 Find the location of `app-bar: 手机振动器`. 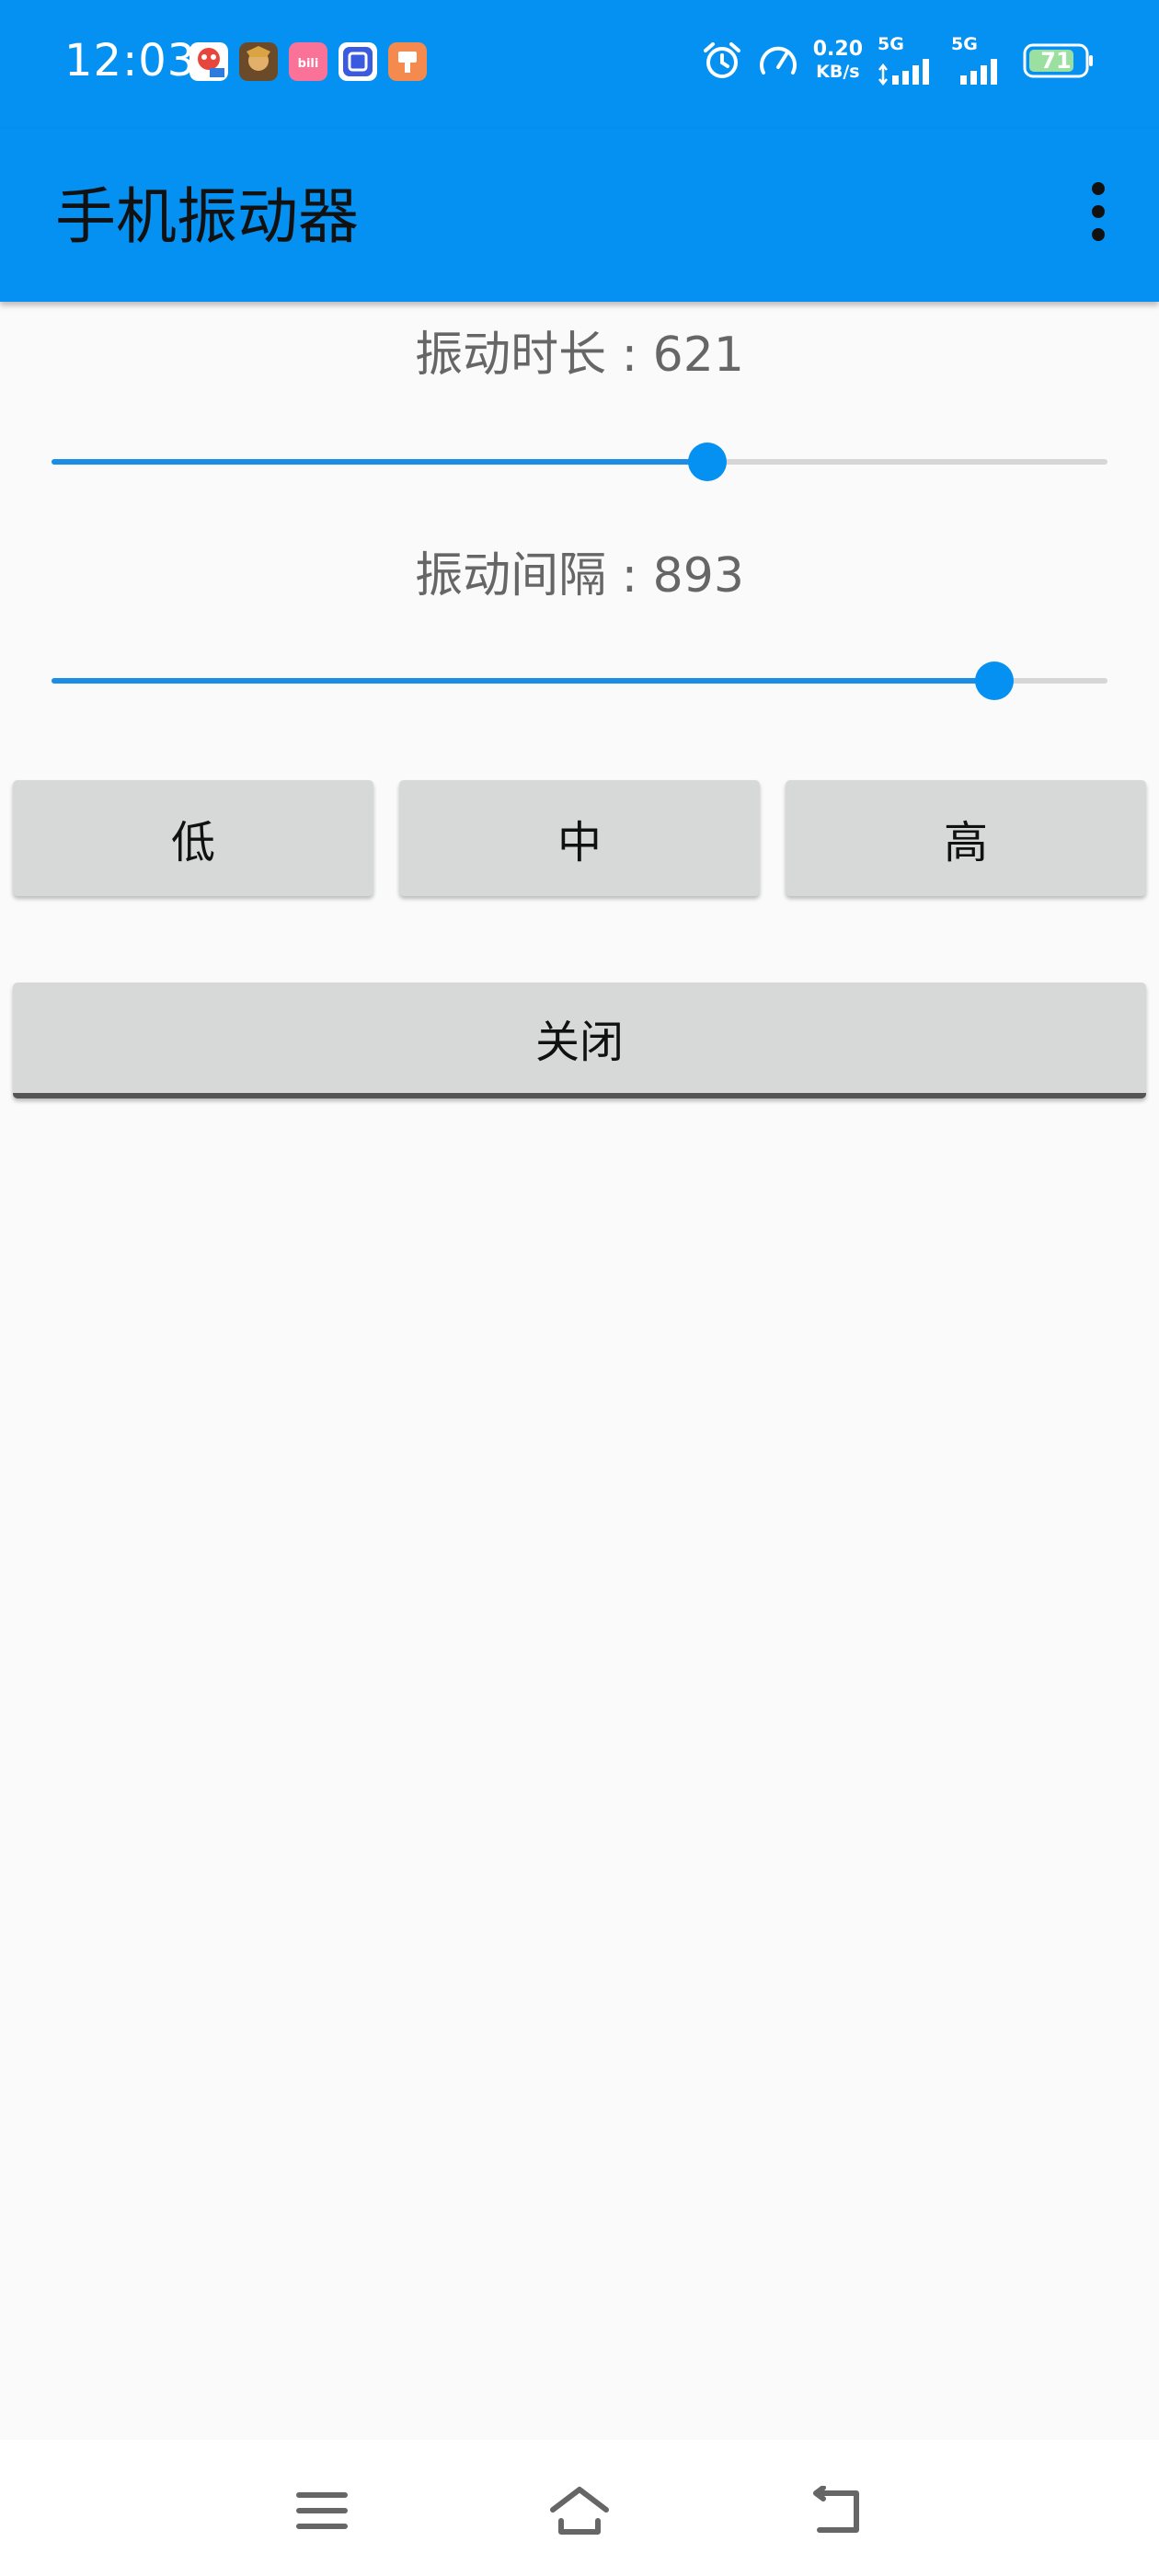

app-bar: 手机振动器 is located at coordinates (579, 215).